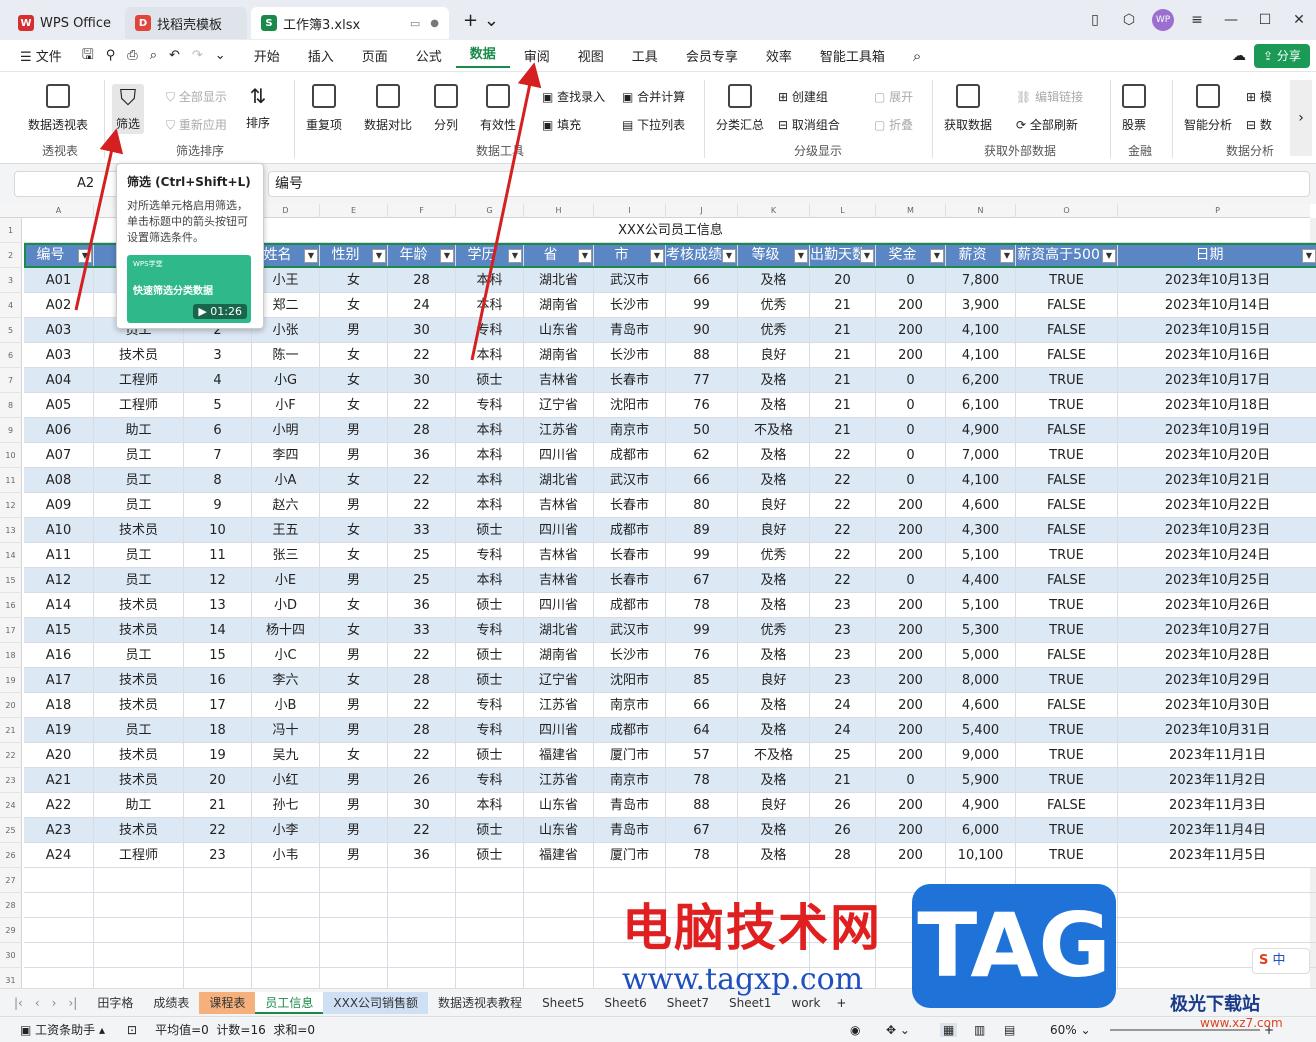 The image size is (1316, 1042). Describe the element at coordinates (186, 23) in the screenshot. I see `tab-docer: D 找稻壳模板` at that location.